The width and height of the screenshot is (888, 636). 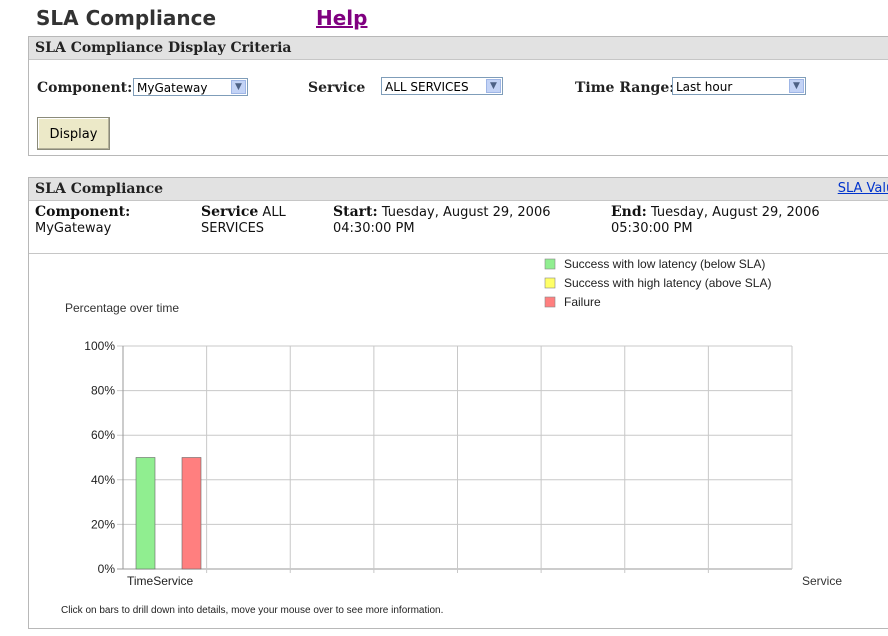 What do you see at coordinates (582, 302) in the screenshot?
I see `legend-label: Failure` at bounding box center [582, 302].